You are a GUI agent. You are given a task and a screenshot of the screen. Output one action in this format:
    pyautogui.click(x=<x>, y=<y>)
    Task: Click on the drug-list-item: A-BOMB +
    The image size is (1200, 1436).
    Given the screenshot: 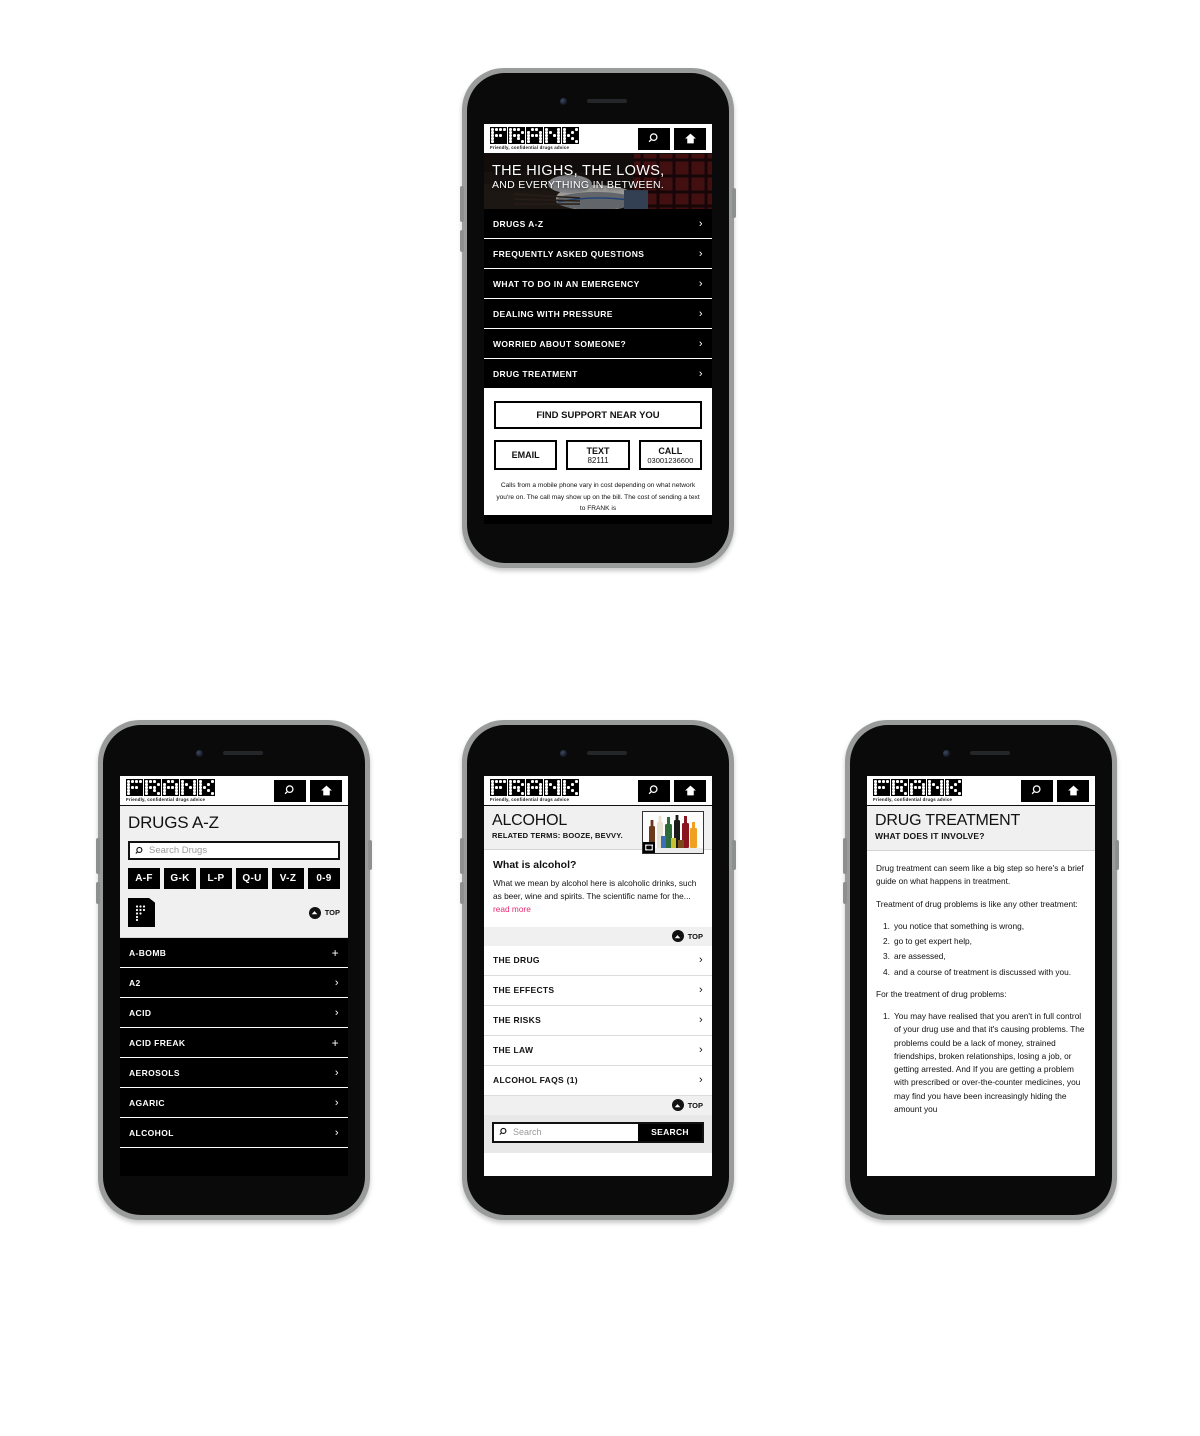 What is the action you would take?
    pyautogui.click(x=234, y=953)
    